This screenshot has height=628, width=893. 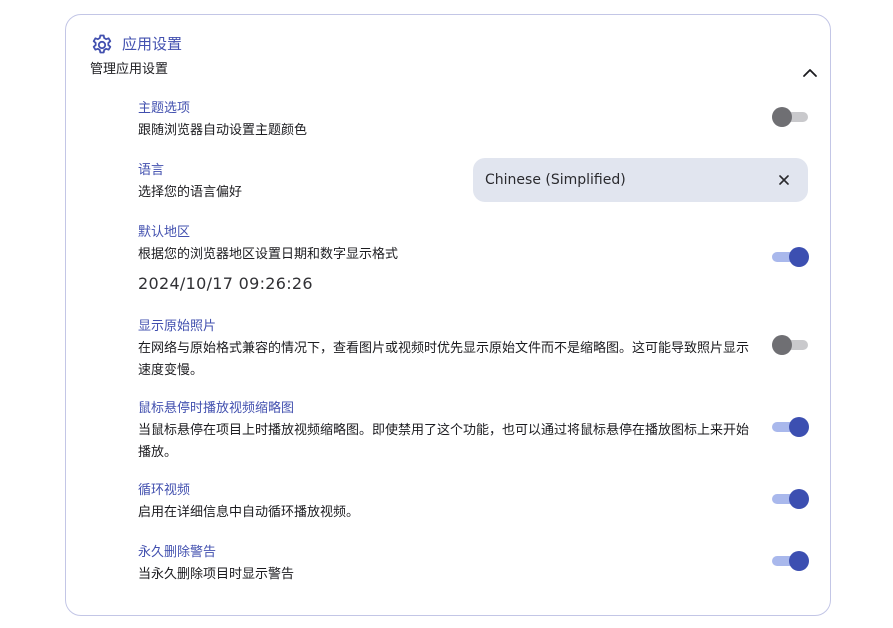 I want to click on theme-setting-desc: 跟随浏览器自动设置主题颜色, so click(x=223, y=130).